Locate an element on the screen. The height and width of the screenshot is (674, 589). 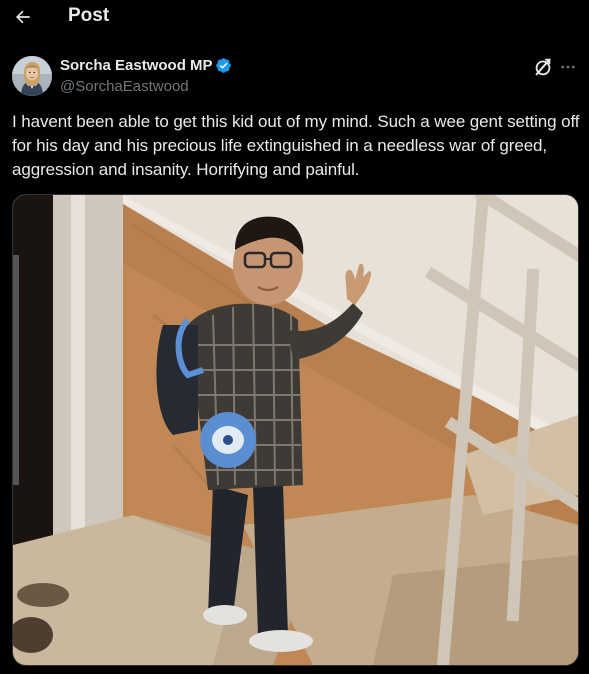
author-row: Sorcha Eastwood MP @SorchaEastwood is located at coordinates (294, 76).